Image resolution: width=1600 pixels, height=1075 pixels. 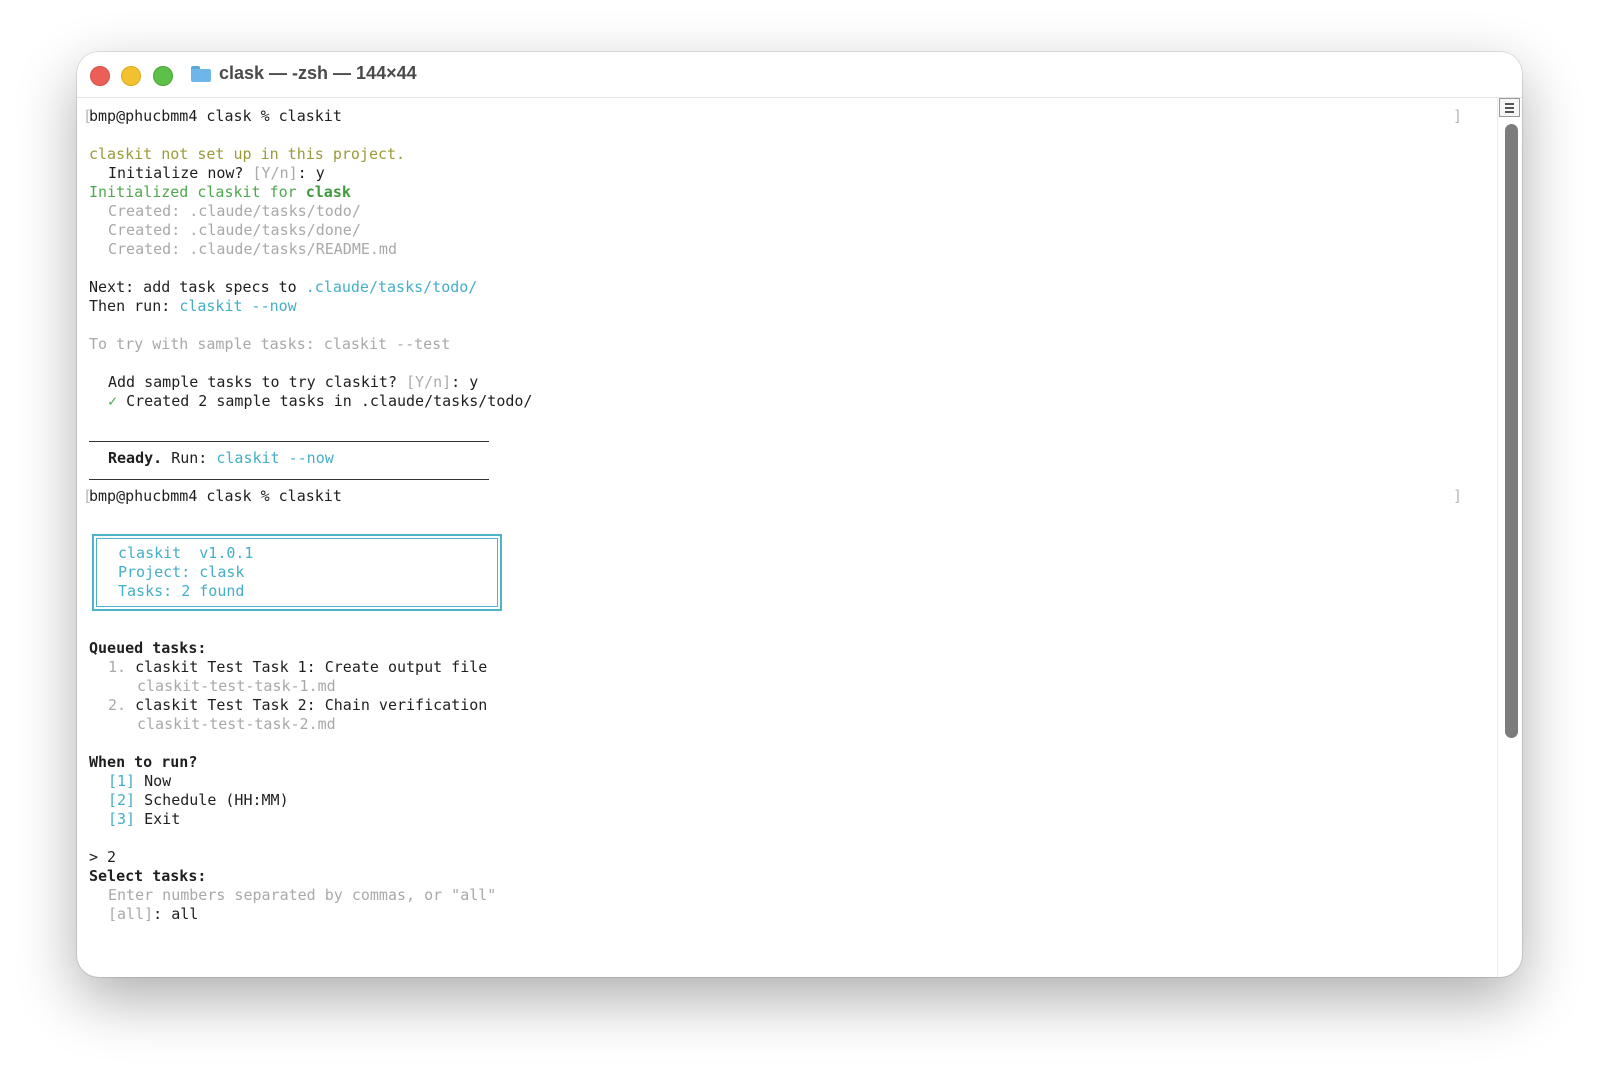 I want to click on menu-option-key: [3], so click(x=122, y=819).